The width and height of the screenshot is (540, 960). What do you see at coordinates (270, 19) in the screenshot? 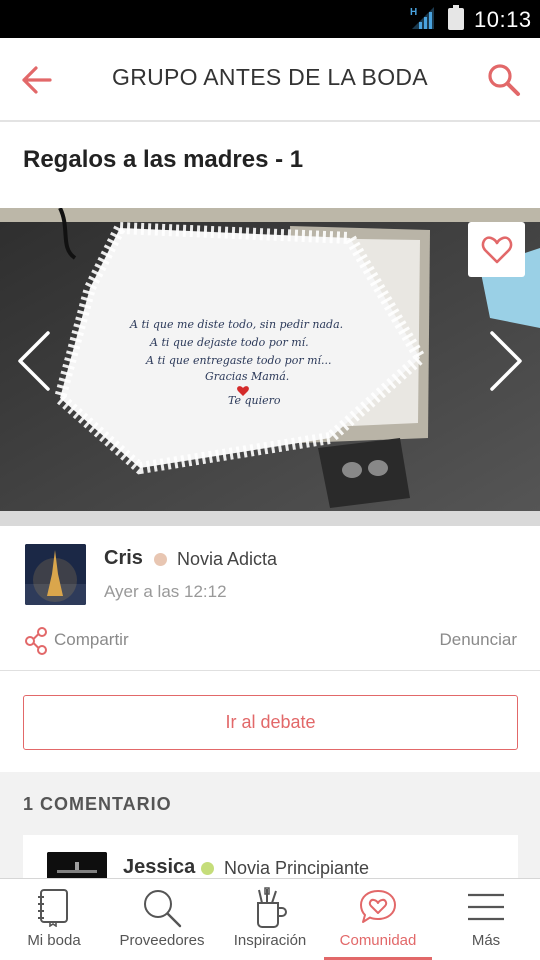
I see `status-bar: H 10:13` at bounding box center [270, 19].